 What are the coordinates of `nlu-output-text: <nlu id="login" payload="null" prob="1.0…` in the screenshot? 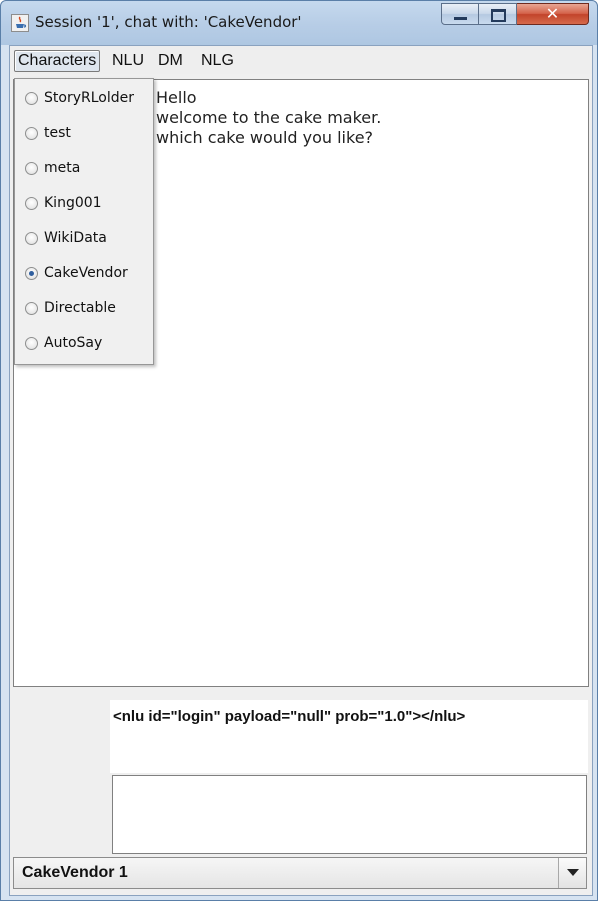 It's located at (289, 716).